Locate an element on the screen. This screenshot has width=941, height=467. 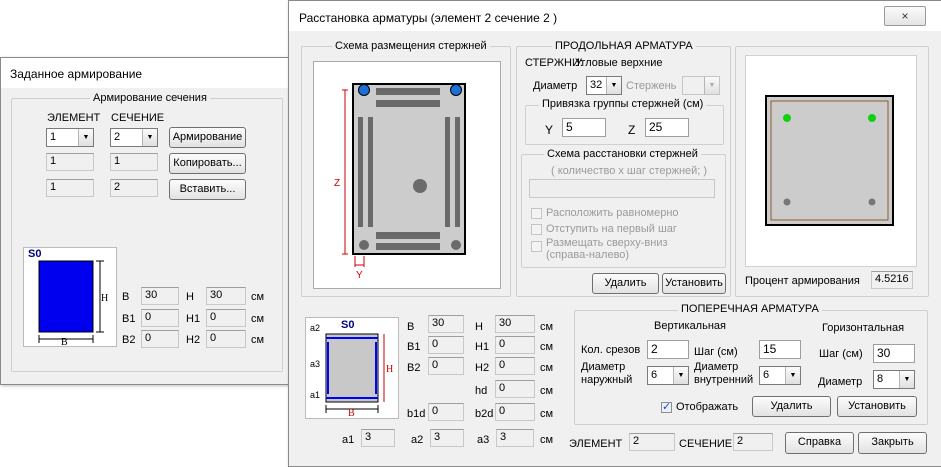
z-input: 25 is located at coordinates (667, 127).